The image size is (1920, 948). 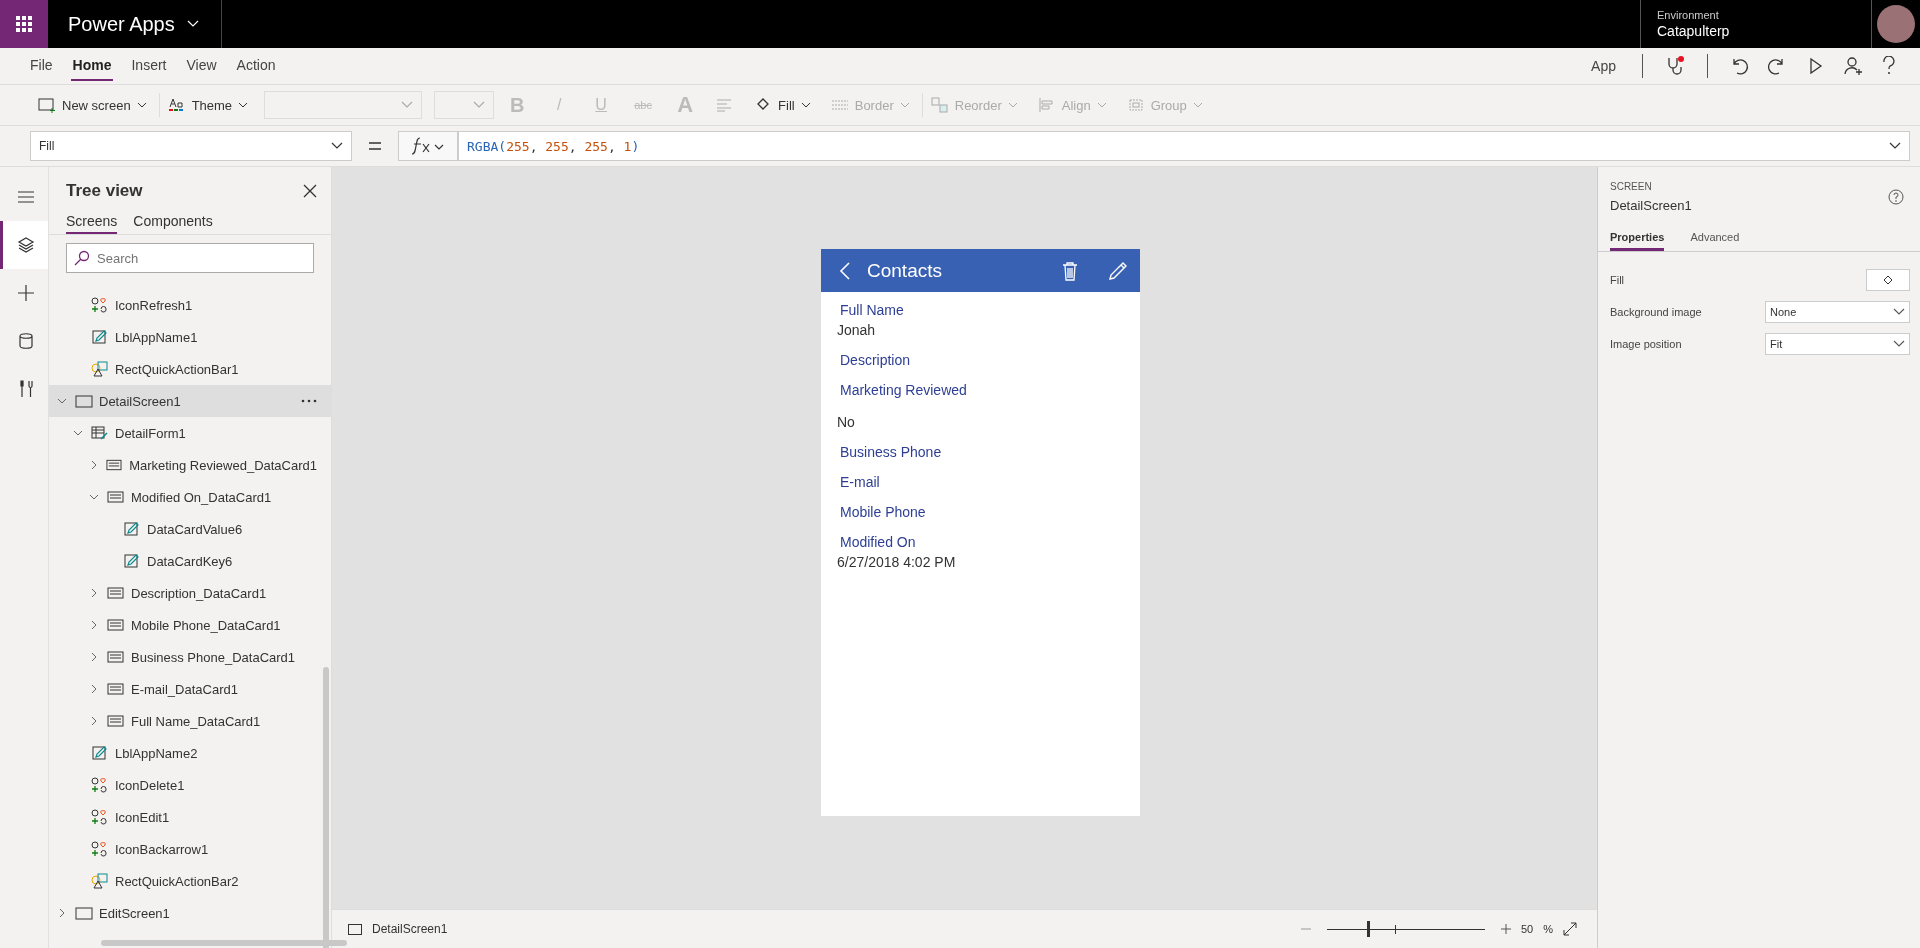 I want to click on zoom-in-icon, so click(x=1505, y=929).